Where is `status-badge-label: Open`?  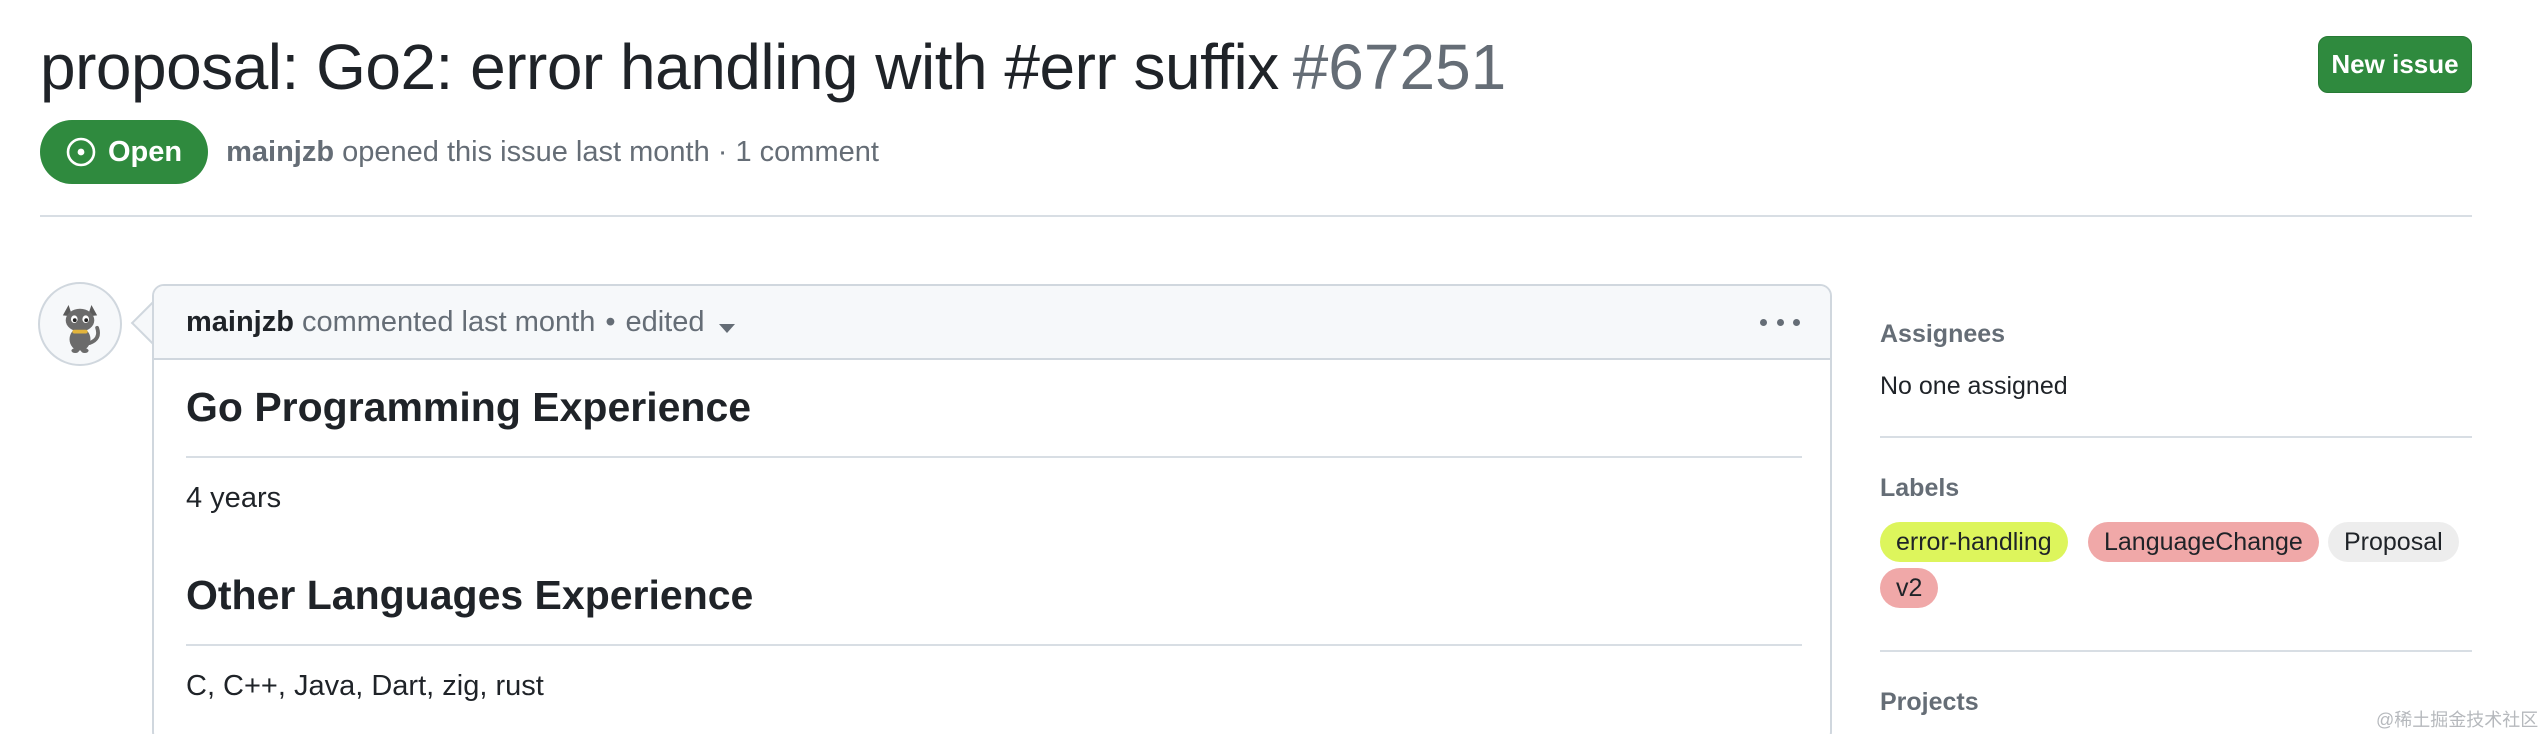 status-badge-label: Open is located at coordinates (145, 151).